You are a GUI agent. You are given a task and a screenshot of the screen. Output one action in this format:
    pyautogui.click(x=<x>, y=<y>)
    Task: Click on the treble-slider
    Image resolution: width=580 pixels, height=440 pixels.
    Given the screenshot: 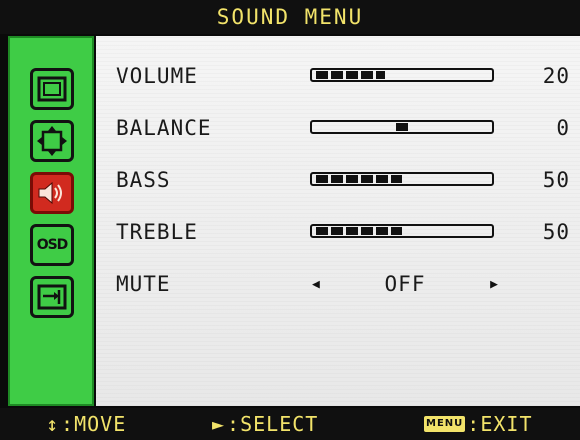 What is the action you would take?
    pyautogui.click(x=402, y=231)
    